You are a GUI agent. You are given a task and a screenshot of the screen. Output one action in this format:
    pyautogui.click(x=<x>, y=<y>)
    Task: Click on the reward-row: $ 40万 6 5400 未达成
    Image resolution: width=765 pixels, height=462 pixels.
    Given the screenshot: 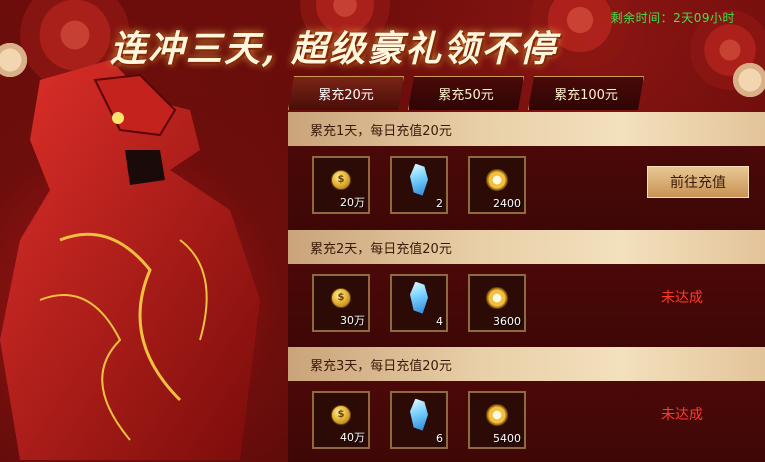 What is the action you would take?
    pyautogui.click(x=526, y=421)
    